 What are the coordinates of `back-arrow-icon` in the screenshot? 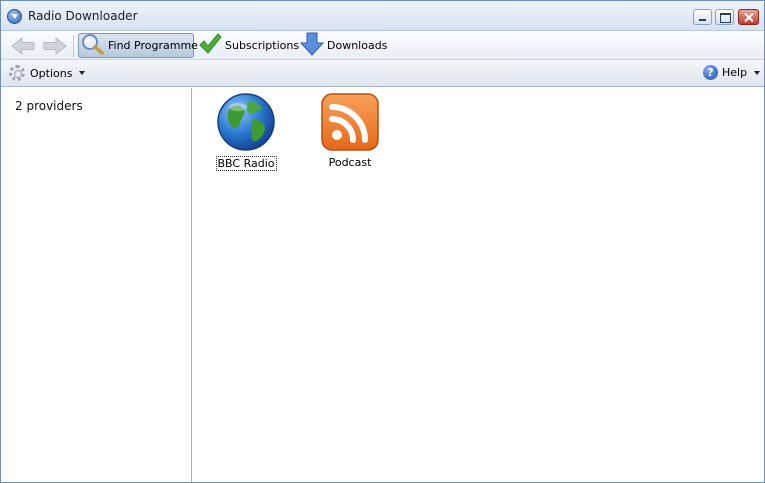 It's located at (23, 46).